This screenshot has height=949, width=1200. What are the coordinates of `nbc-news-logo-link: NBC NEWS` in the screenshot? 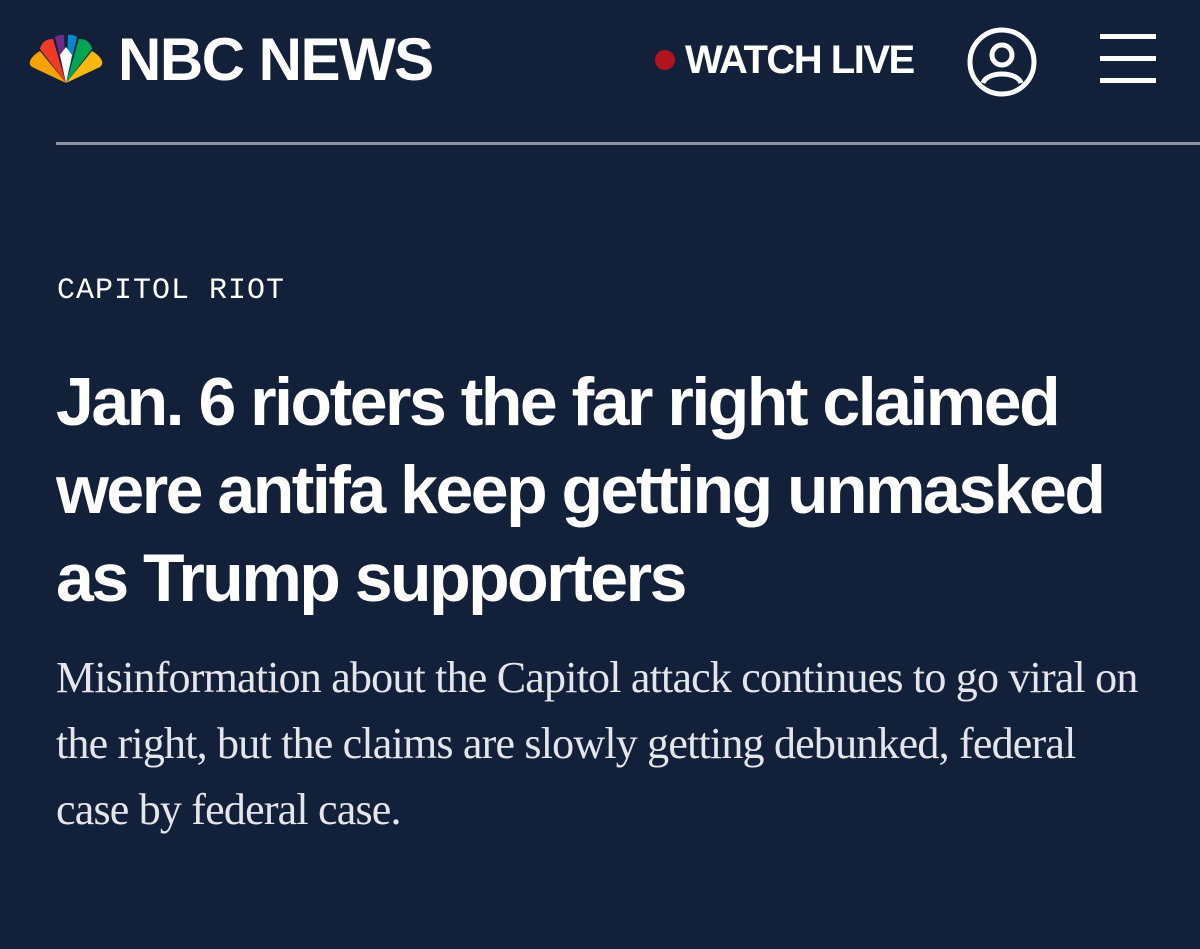 It's located at (230, 59).